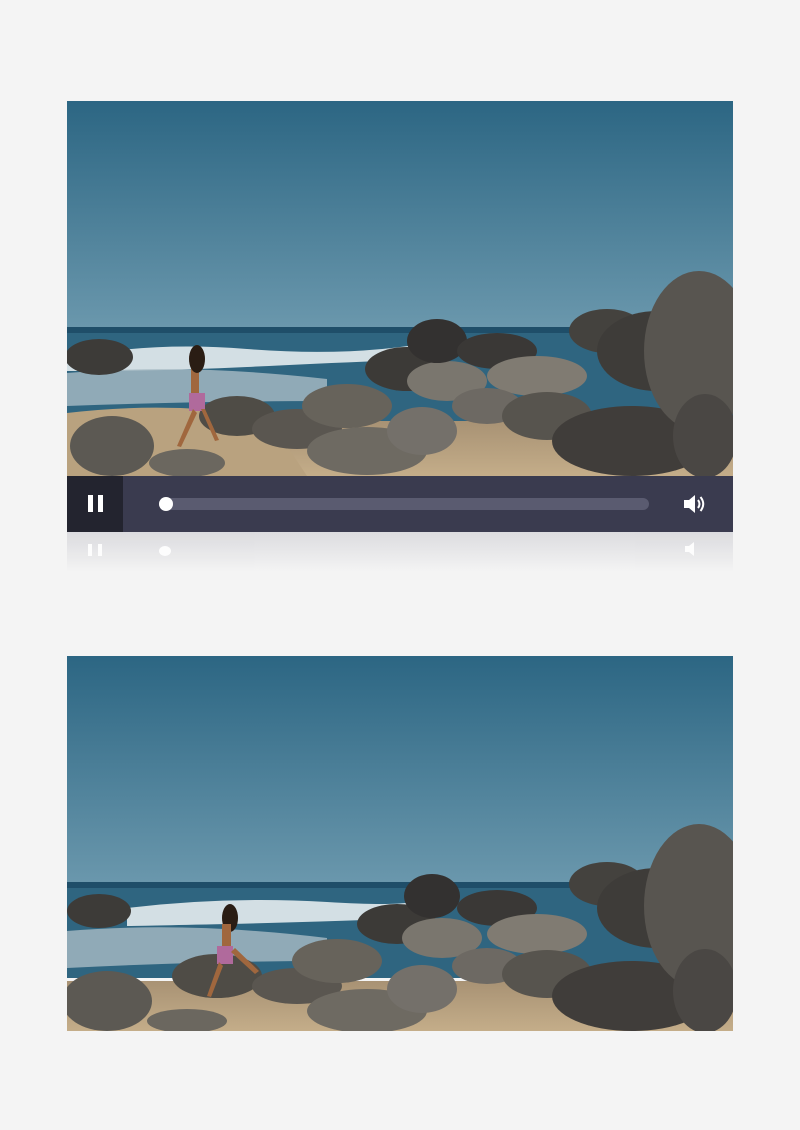 The height and width of the screenshot is (1130, 800). Describe the element at coordinates (400, 552) in the screenshot. I see `controls-reflection` at that location.